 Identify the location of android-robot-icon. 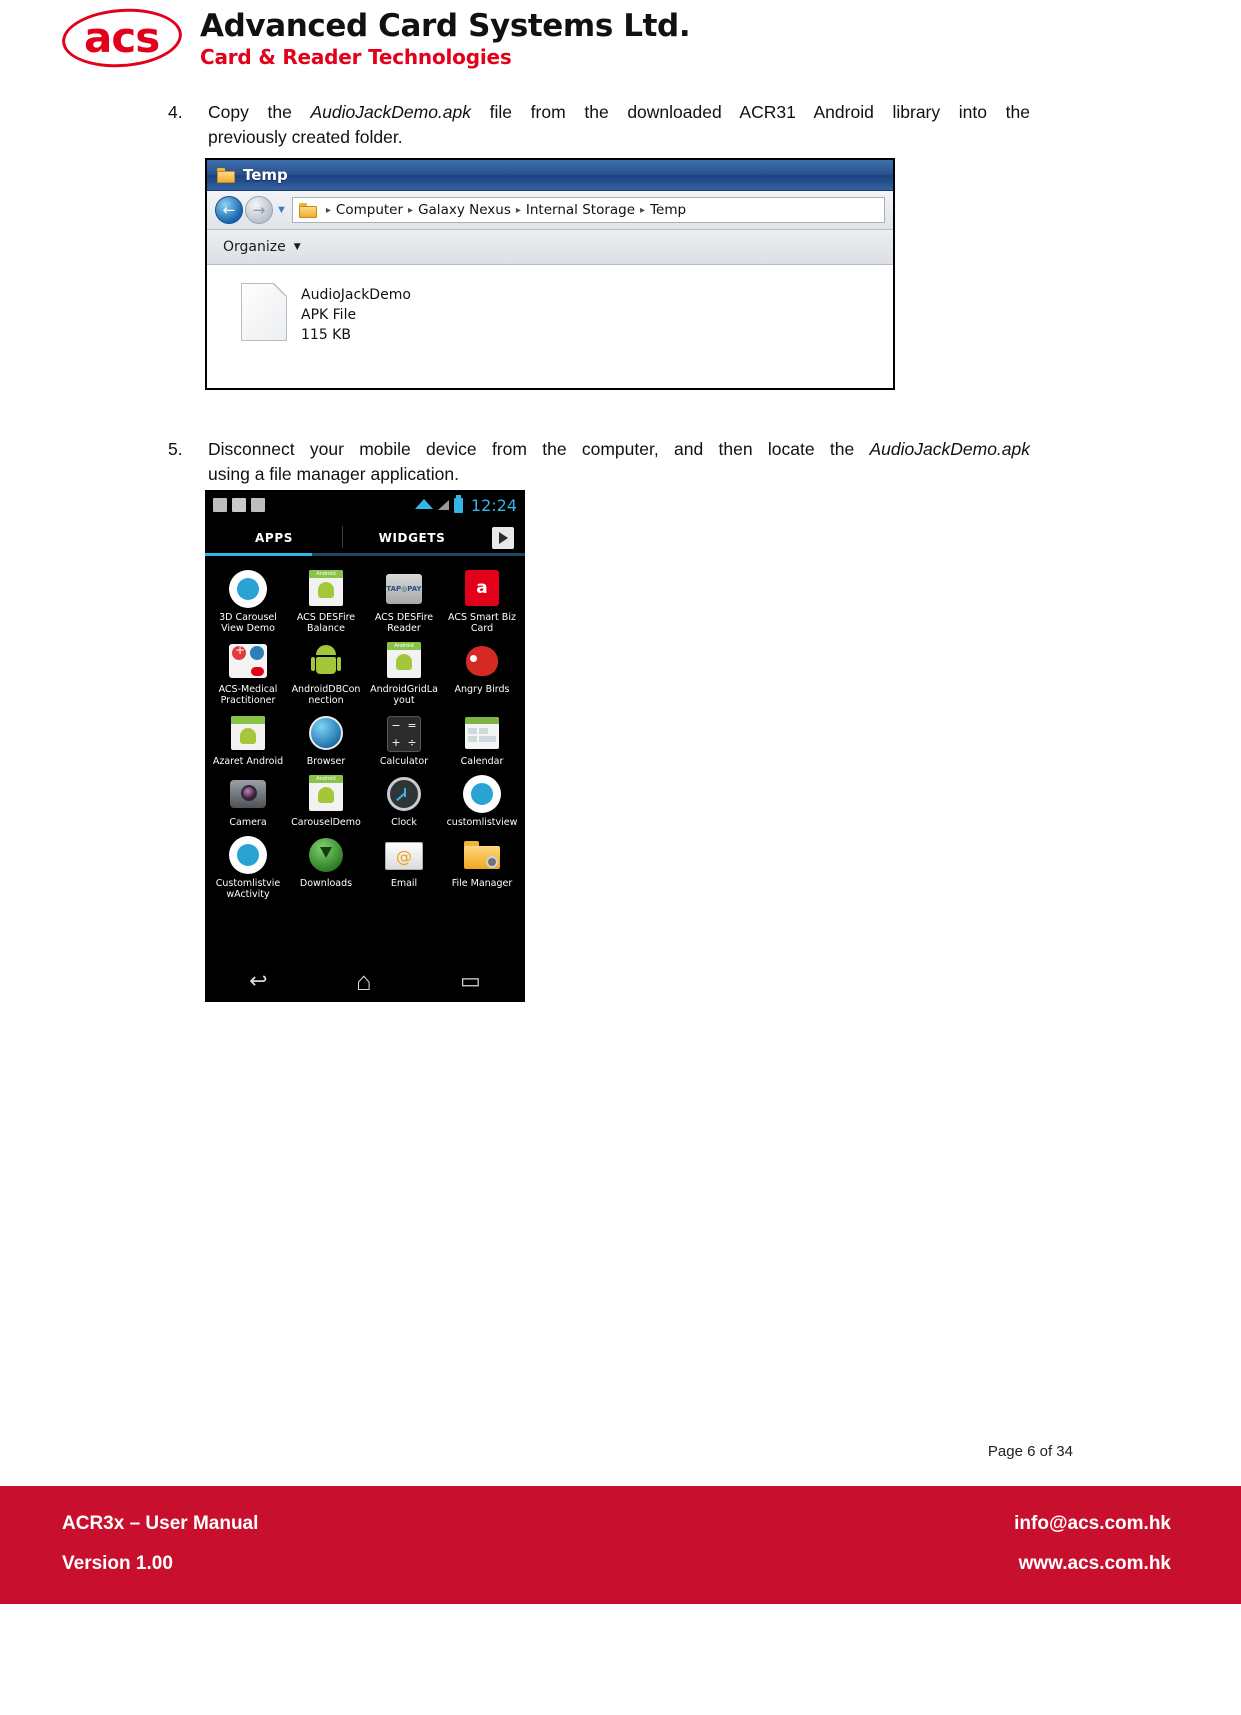
(326, 661).